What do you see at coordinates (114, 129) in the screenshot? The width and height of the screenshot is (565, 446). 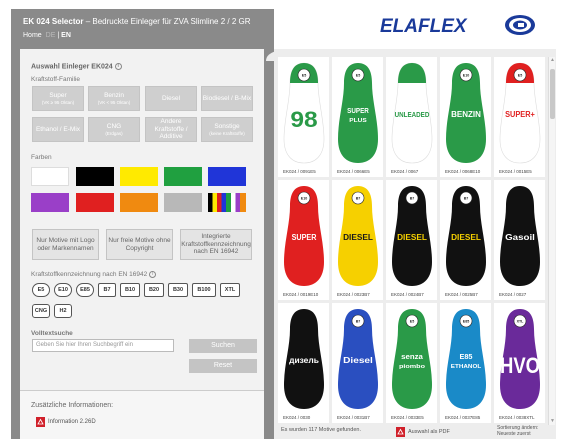 I see `fuel-button-cng: CNG (Erdgas)` at bounding box center [114, 129].